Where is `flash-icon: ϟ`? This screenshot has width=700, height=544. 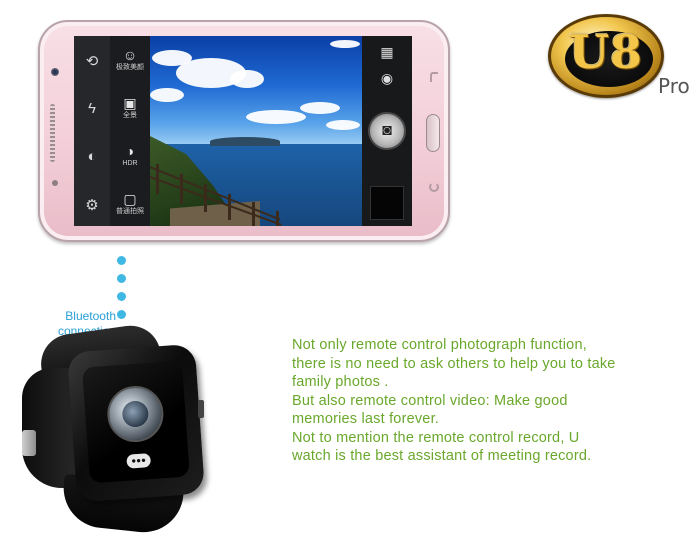
flash-icon: ϟ is located at coordinates (92, 108).